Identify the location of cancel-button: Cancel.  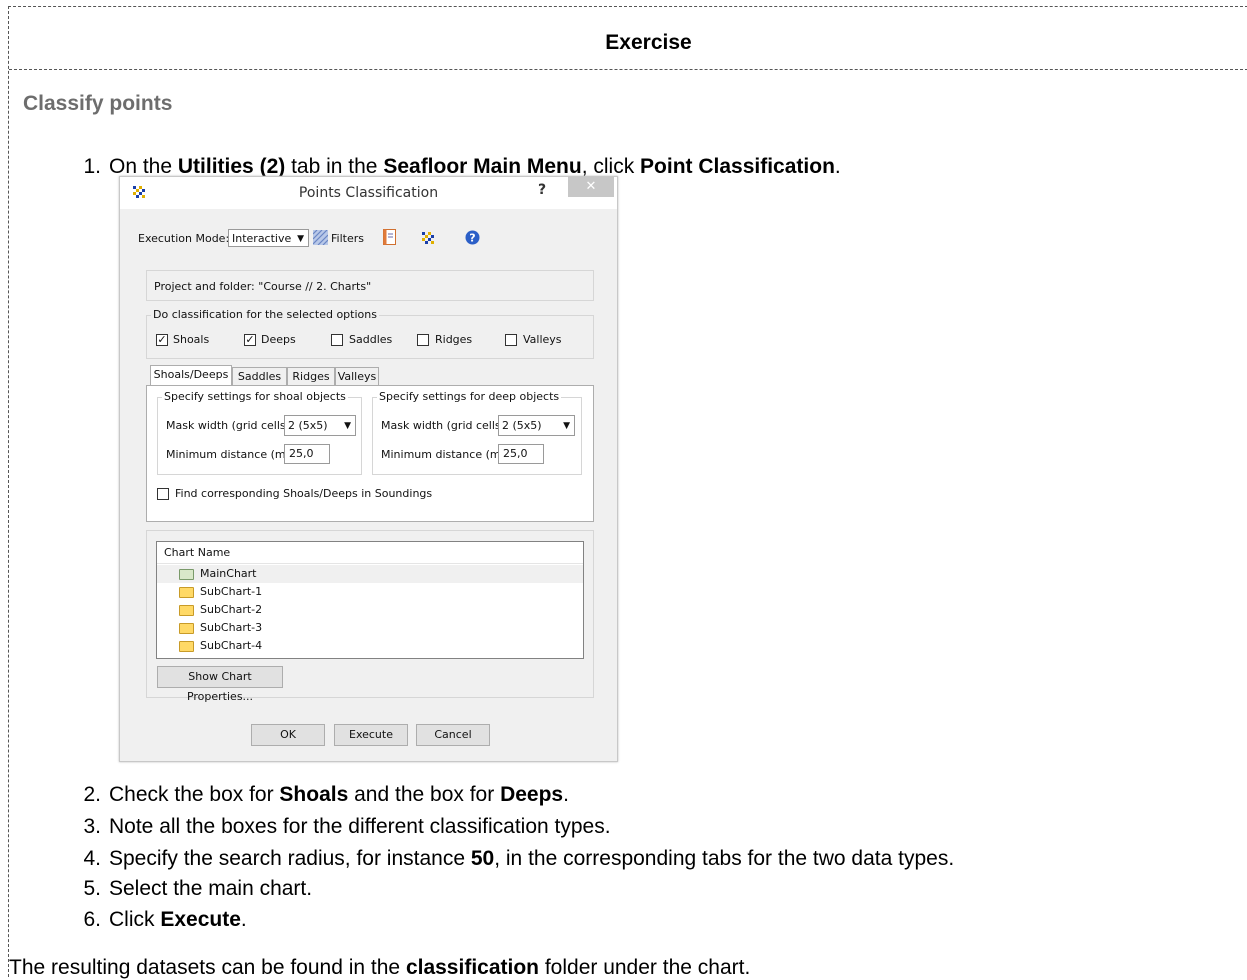
(453, 735).